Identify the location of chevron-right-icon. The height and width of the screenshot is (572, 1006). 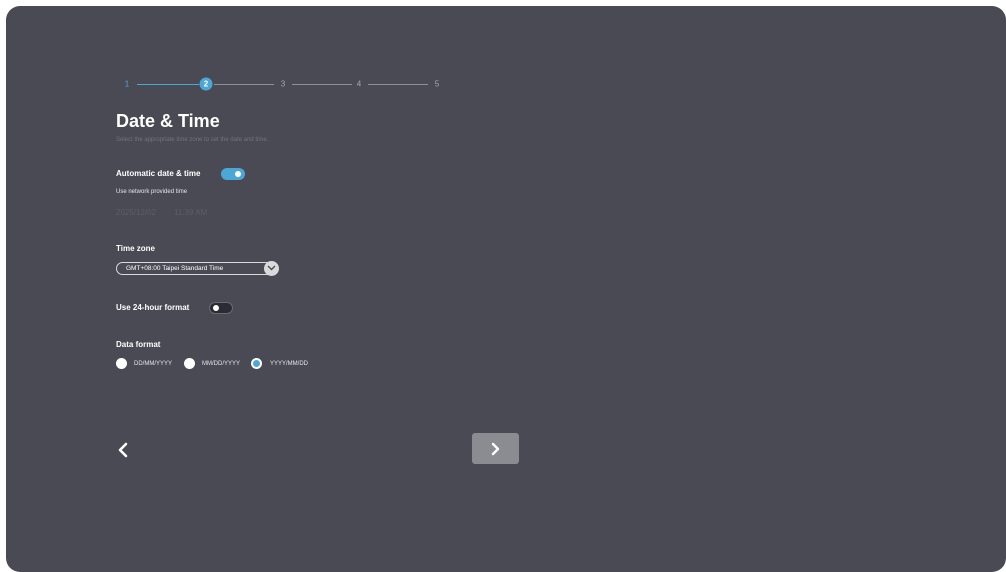
(495, 449).